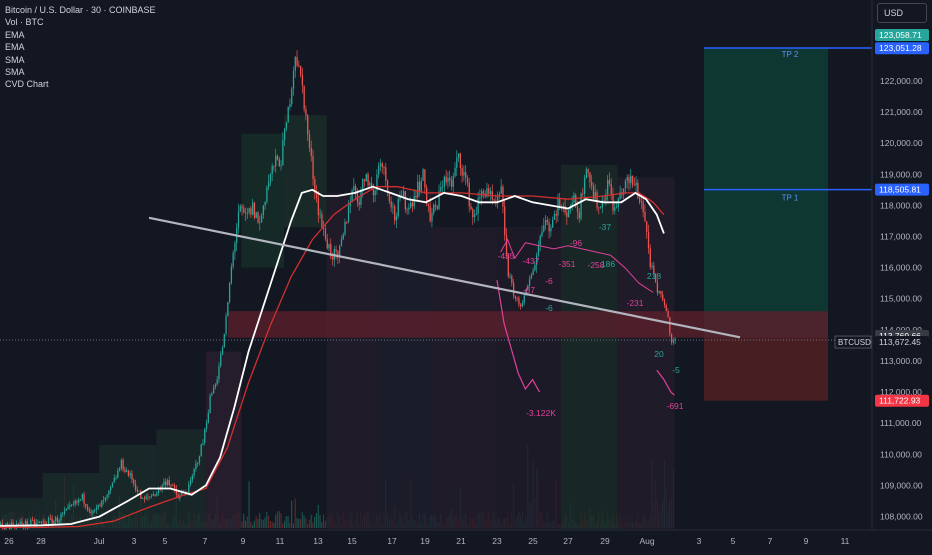 This screenshot has width=932, height=555. What do you see at coordinates (80, 47) in the screenshot?
I see `indicator-ema-2: EMA` at bounding box center [80, 47].